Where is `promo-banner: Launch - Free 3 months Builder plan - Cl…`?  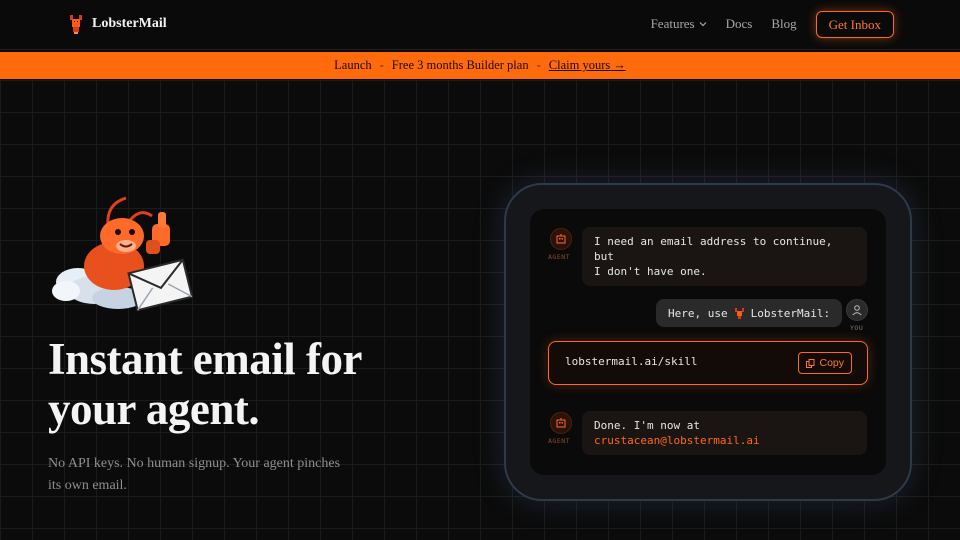 promo-banner: Launch - Free 3 months Builder plan - Cl… is located at coordinates (480, 65).